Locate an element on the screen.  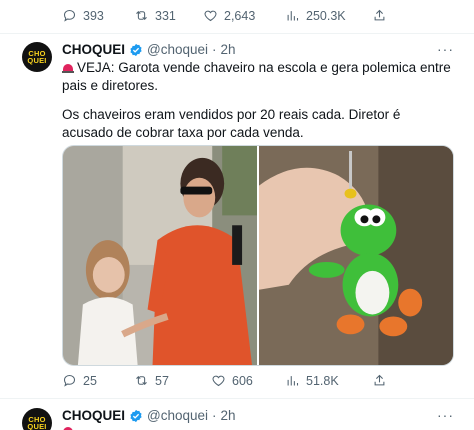
view-count: 51.8K is located at coordinates (322, 380).